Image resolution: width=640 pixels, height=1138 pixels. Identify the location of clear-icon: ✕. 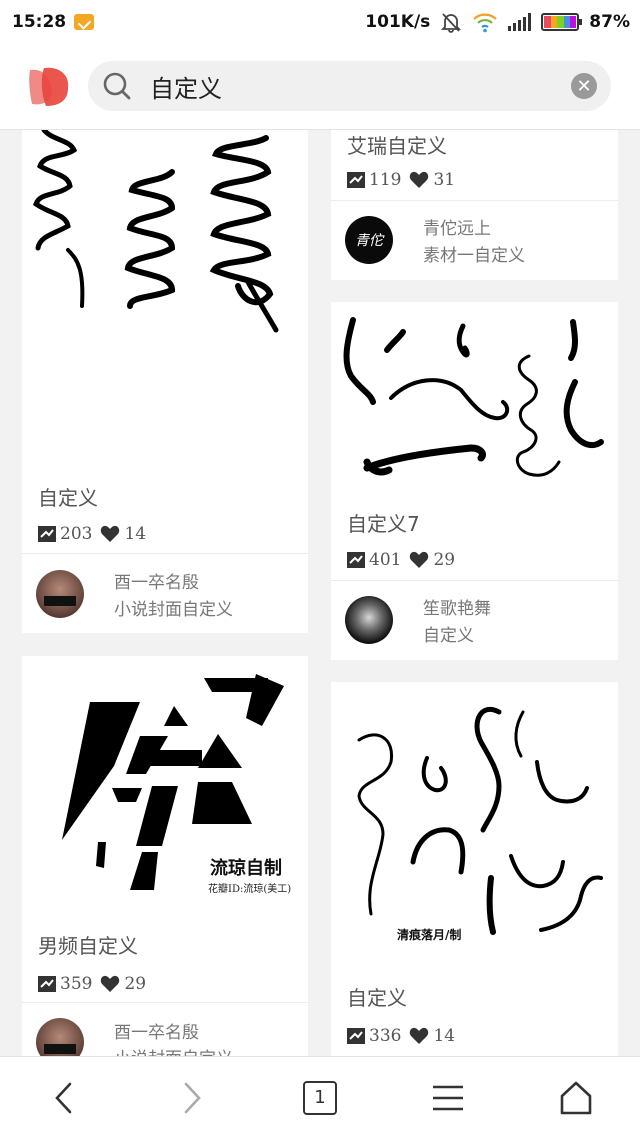
(584, 86).